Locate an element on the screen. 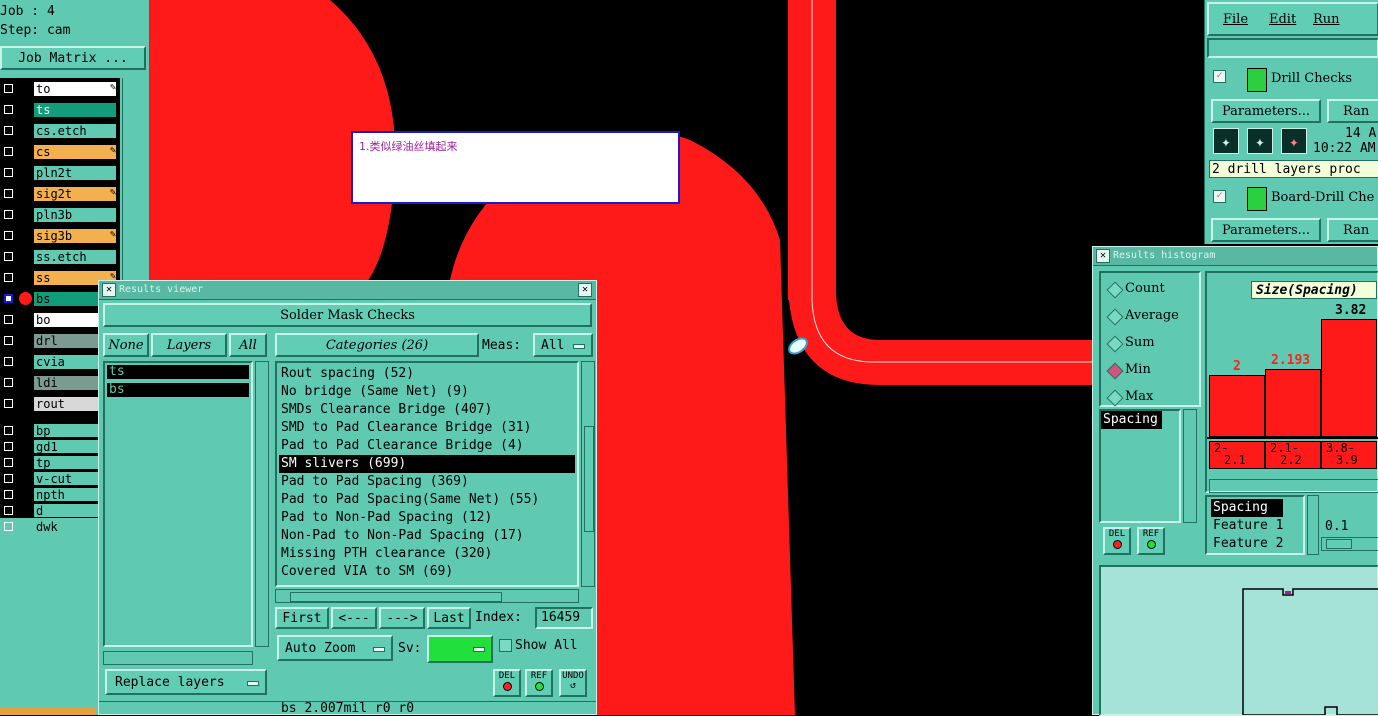  meas-dropdown: All is located at coordinates (563, 345).